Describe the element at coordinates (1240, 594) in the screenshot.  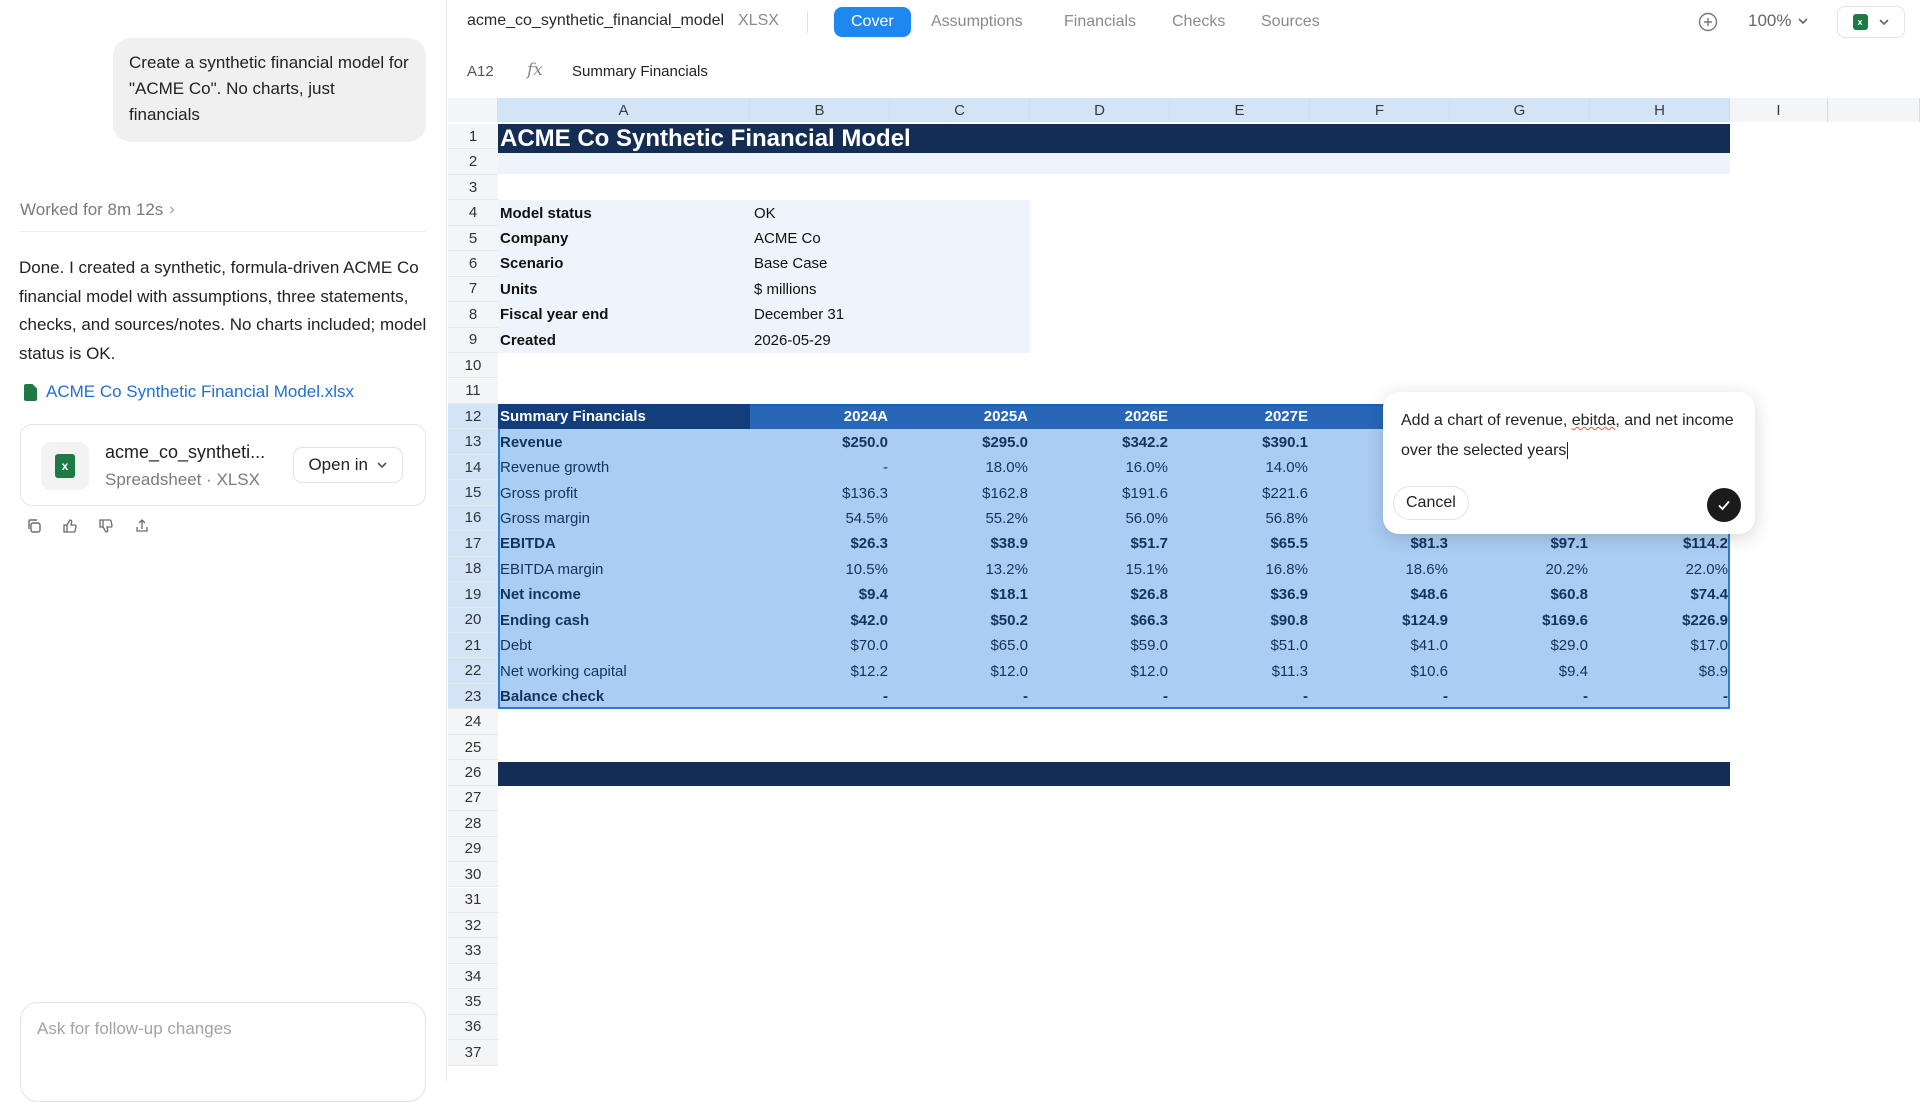
I see `summary-value-cell: $36.9` at that location.